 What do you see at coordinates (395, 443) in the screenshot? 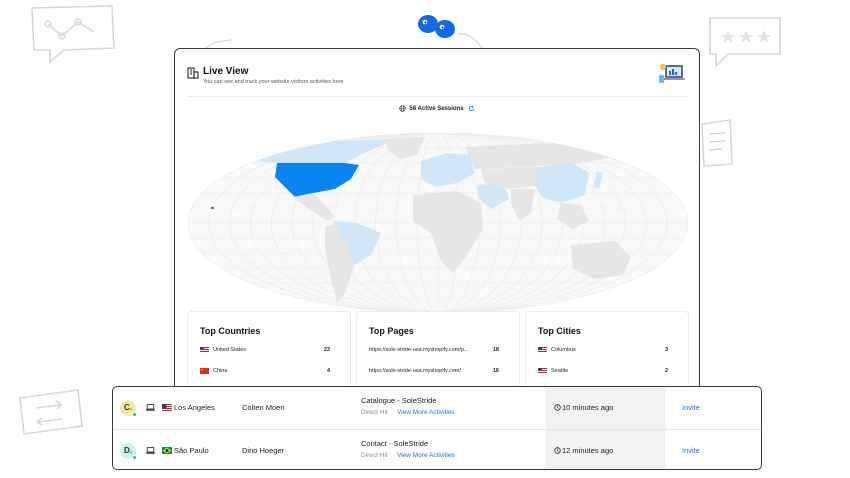
I see `visited-page: Contact - SoleStride` at bounding box center [395, 443].